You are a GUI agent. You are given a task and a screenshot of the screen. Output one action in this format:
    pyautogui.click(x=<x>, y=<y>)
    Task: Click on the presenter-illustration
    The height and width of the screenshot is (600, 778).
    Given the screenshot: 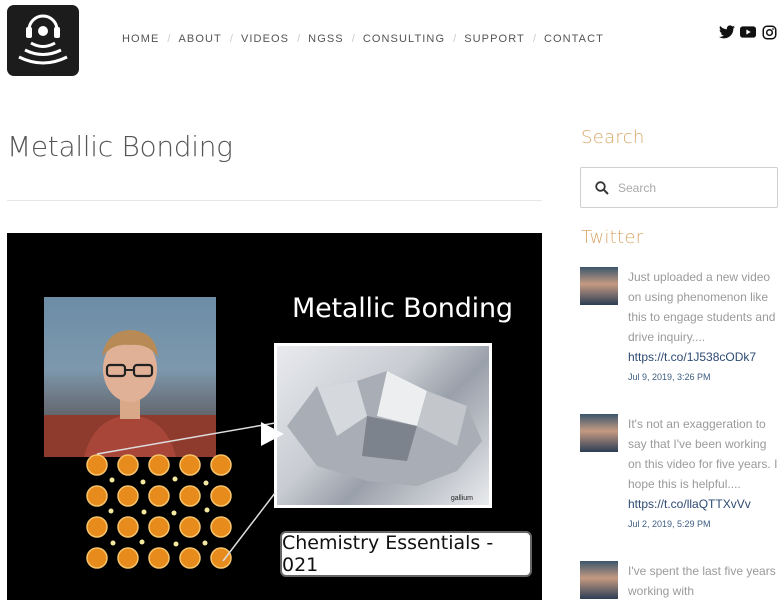 What is the action you would take?
    pyautogui.click(x=130, y=393)
    